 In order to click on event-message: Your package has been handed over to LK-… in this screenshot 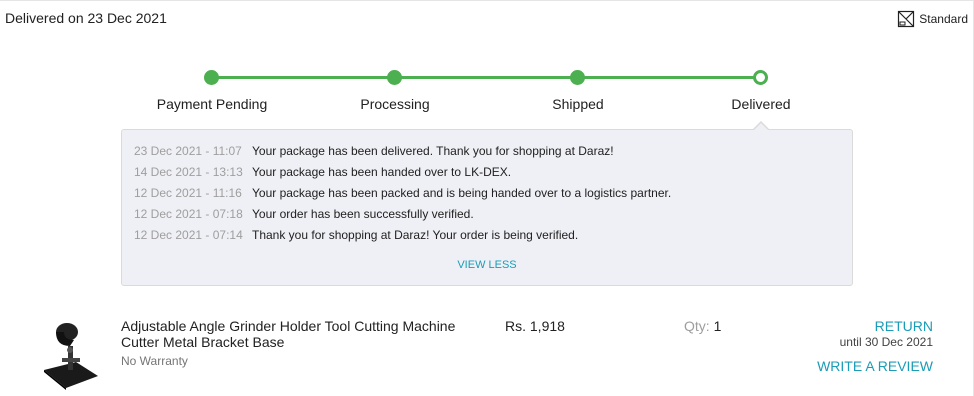, I will do `click(382, 172)`.